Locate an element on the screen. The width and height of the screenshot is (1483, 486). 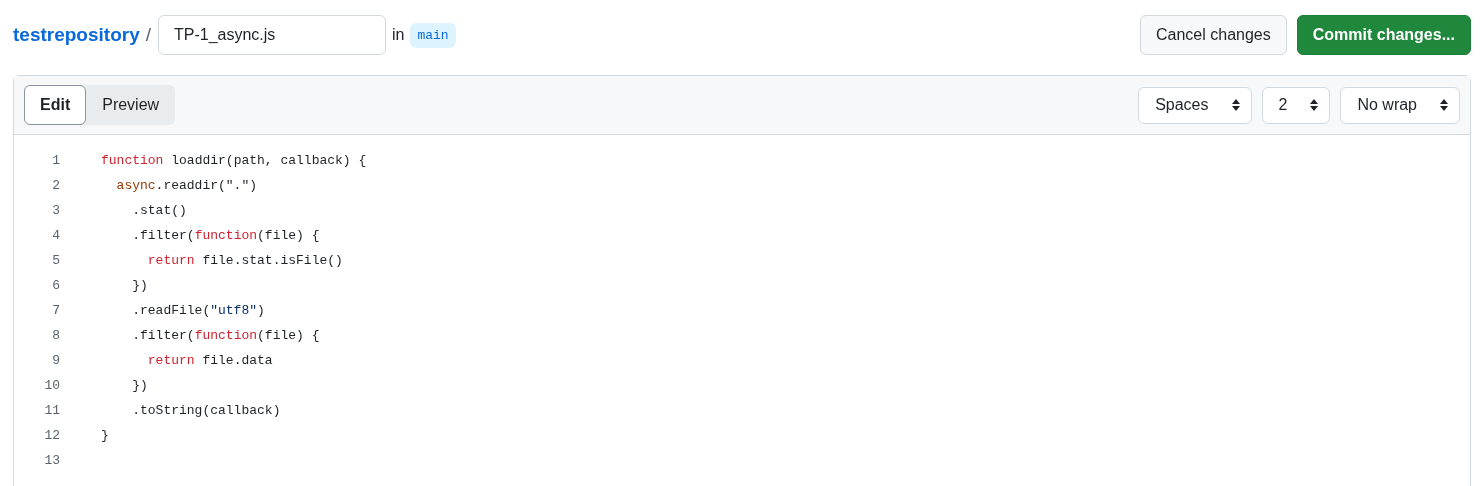
line-number: 1 is located at coordinates (55, 160).